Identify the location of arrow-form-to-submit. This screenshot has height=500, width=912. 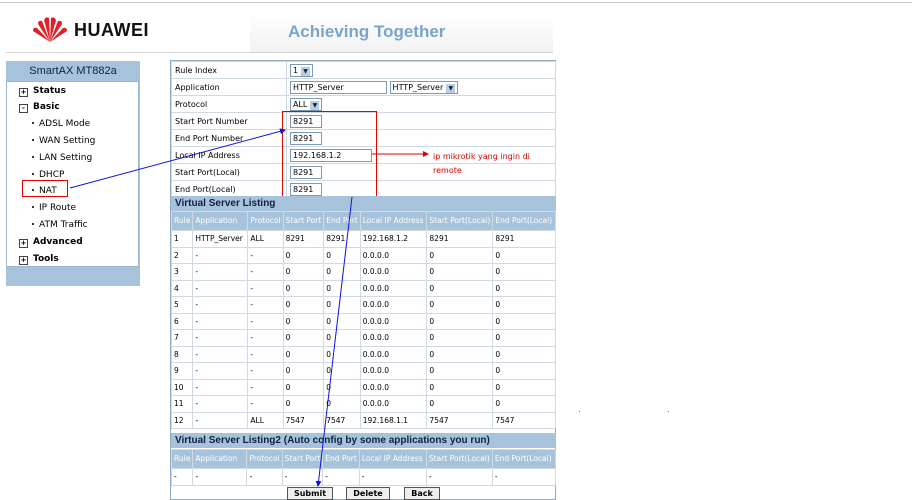
(334, 341).